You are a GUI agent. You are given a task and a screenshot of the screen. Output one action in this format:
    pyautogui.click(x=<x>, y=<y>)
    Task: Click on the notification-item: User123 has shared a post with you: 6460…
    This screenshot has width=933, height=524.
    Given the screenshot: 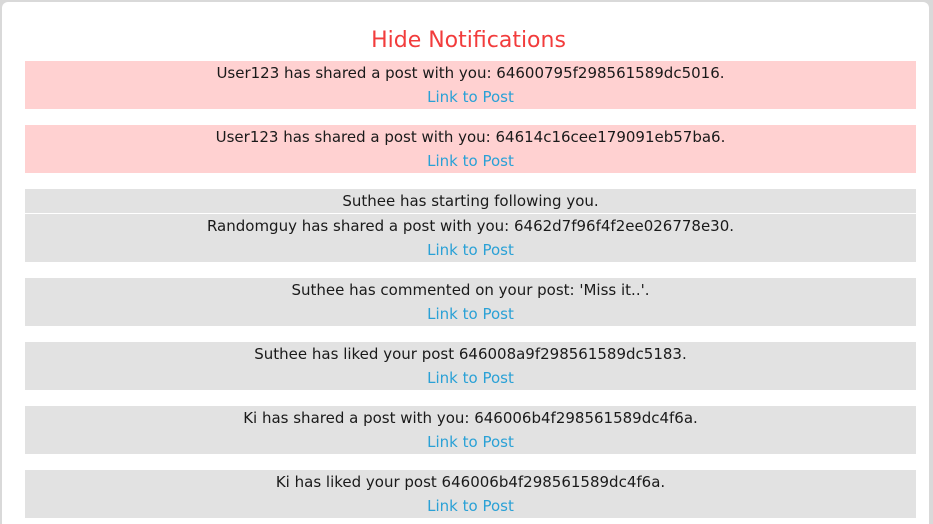 What is the action you would take?
    pyautogui.click(x=470, y=85)
    